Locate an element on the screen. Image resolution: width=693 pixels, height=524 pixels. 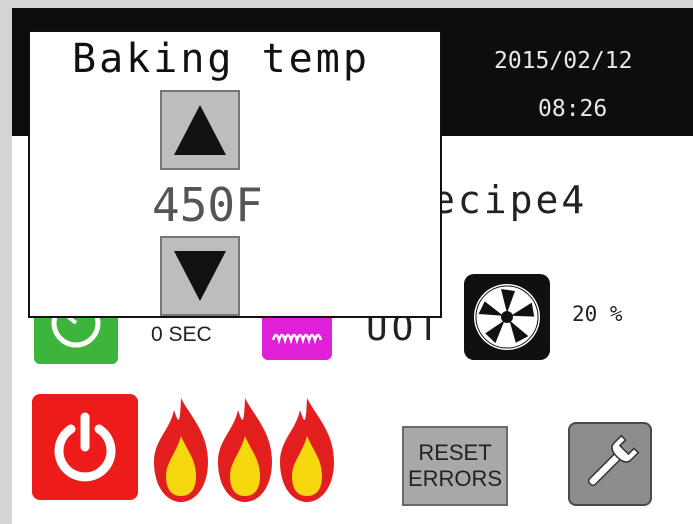
recipe-name: ecipe4 is located at coordinates (509, 200).